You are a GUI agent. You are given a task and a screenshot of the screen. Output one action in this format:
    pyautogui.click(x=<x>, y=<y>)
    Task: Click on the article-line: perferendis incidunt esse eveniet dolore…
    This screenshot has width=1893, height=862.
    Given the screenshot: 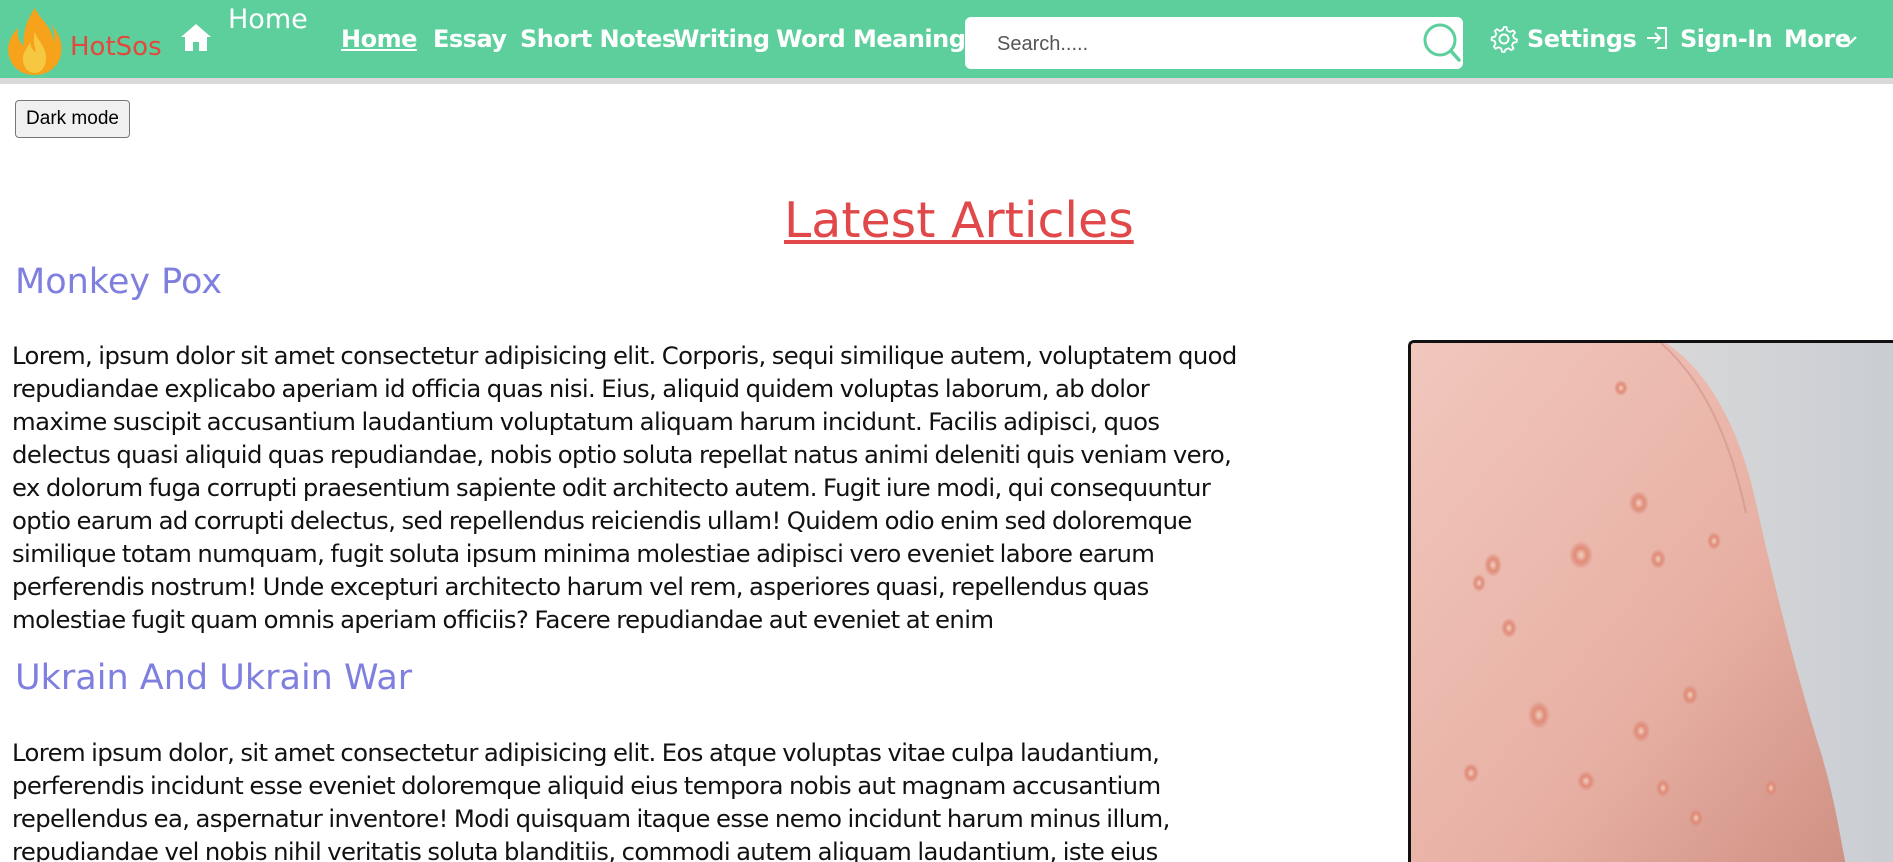 What is the action you would take?
    pyautogui.click(x=586, y=785)
    